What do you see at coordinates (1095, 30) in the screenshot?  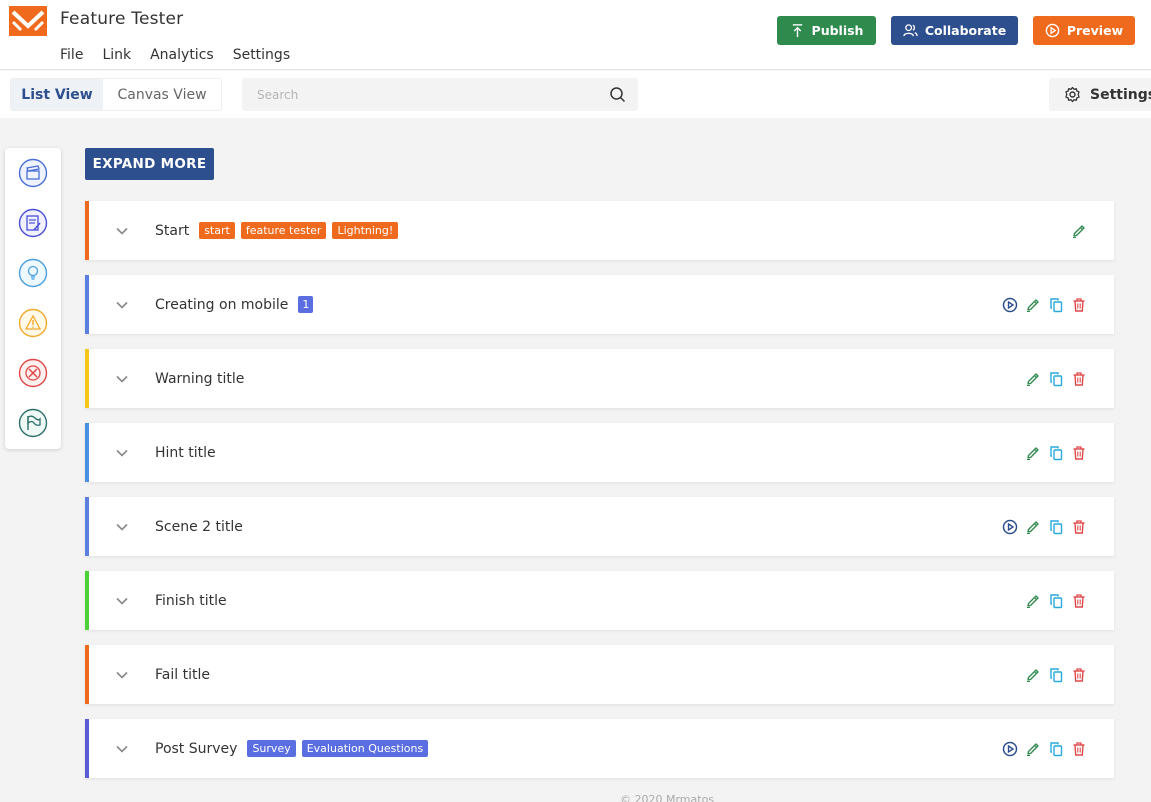 I see `preview-label: Preview` at bounding box center [1095, 30].